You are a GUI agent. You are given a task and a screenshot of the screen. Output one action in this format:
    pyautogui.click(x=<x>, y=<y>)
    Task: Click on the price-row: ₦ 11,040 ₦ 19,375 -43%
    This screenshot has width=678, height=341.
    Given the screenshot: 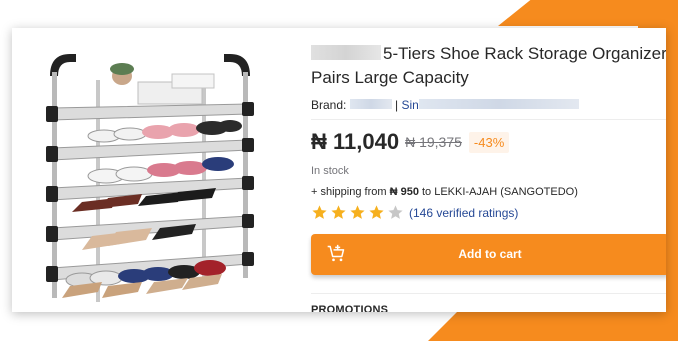 What is the action you would take?
    pyautogui.click(x=488, y=142)
    